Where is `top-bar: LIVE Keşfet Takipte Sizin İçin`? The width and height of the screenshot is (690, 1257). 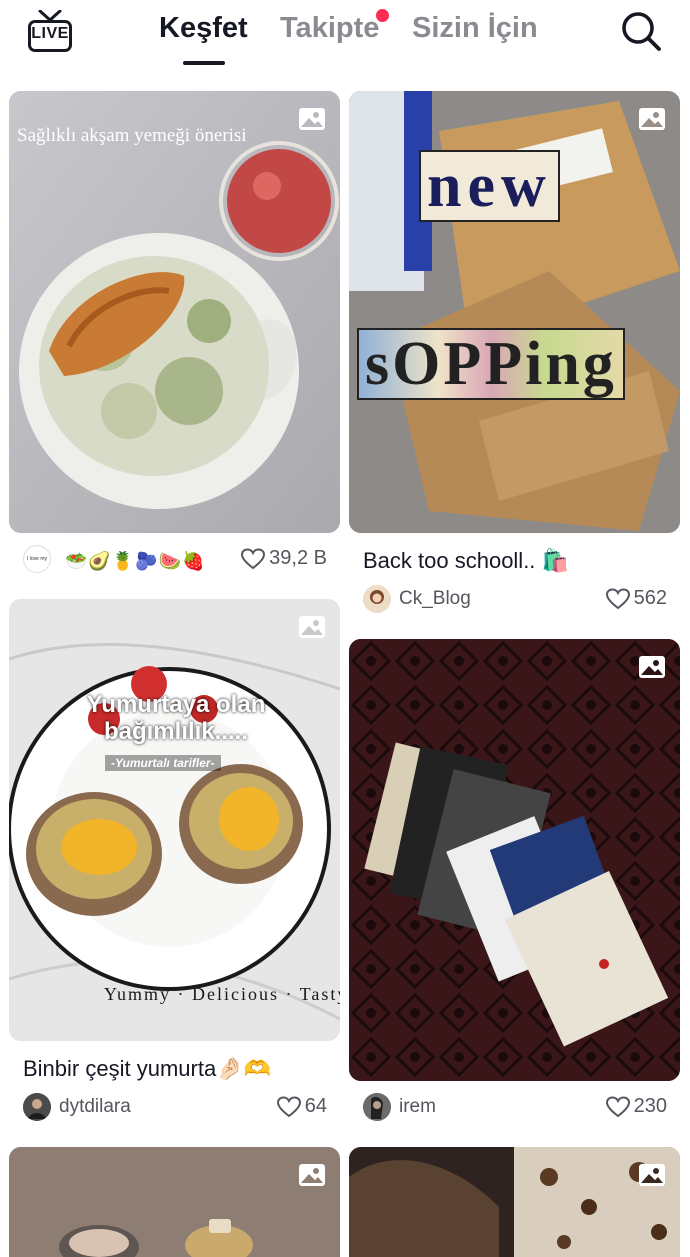
top-bar: LIVE Keşfet Takipte Sizin İçin is located at coordinates (345, 40).